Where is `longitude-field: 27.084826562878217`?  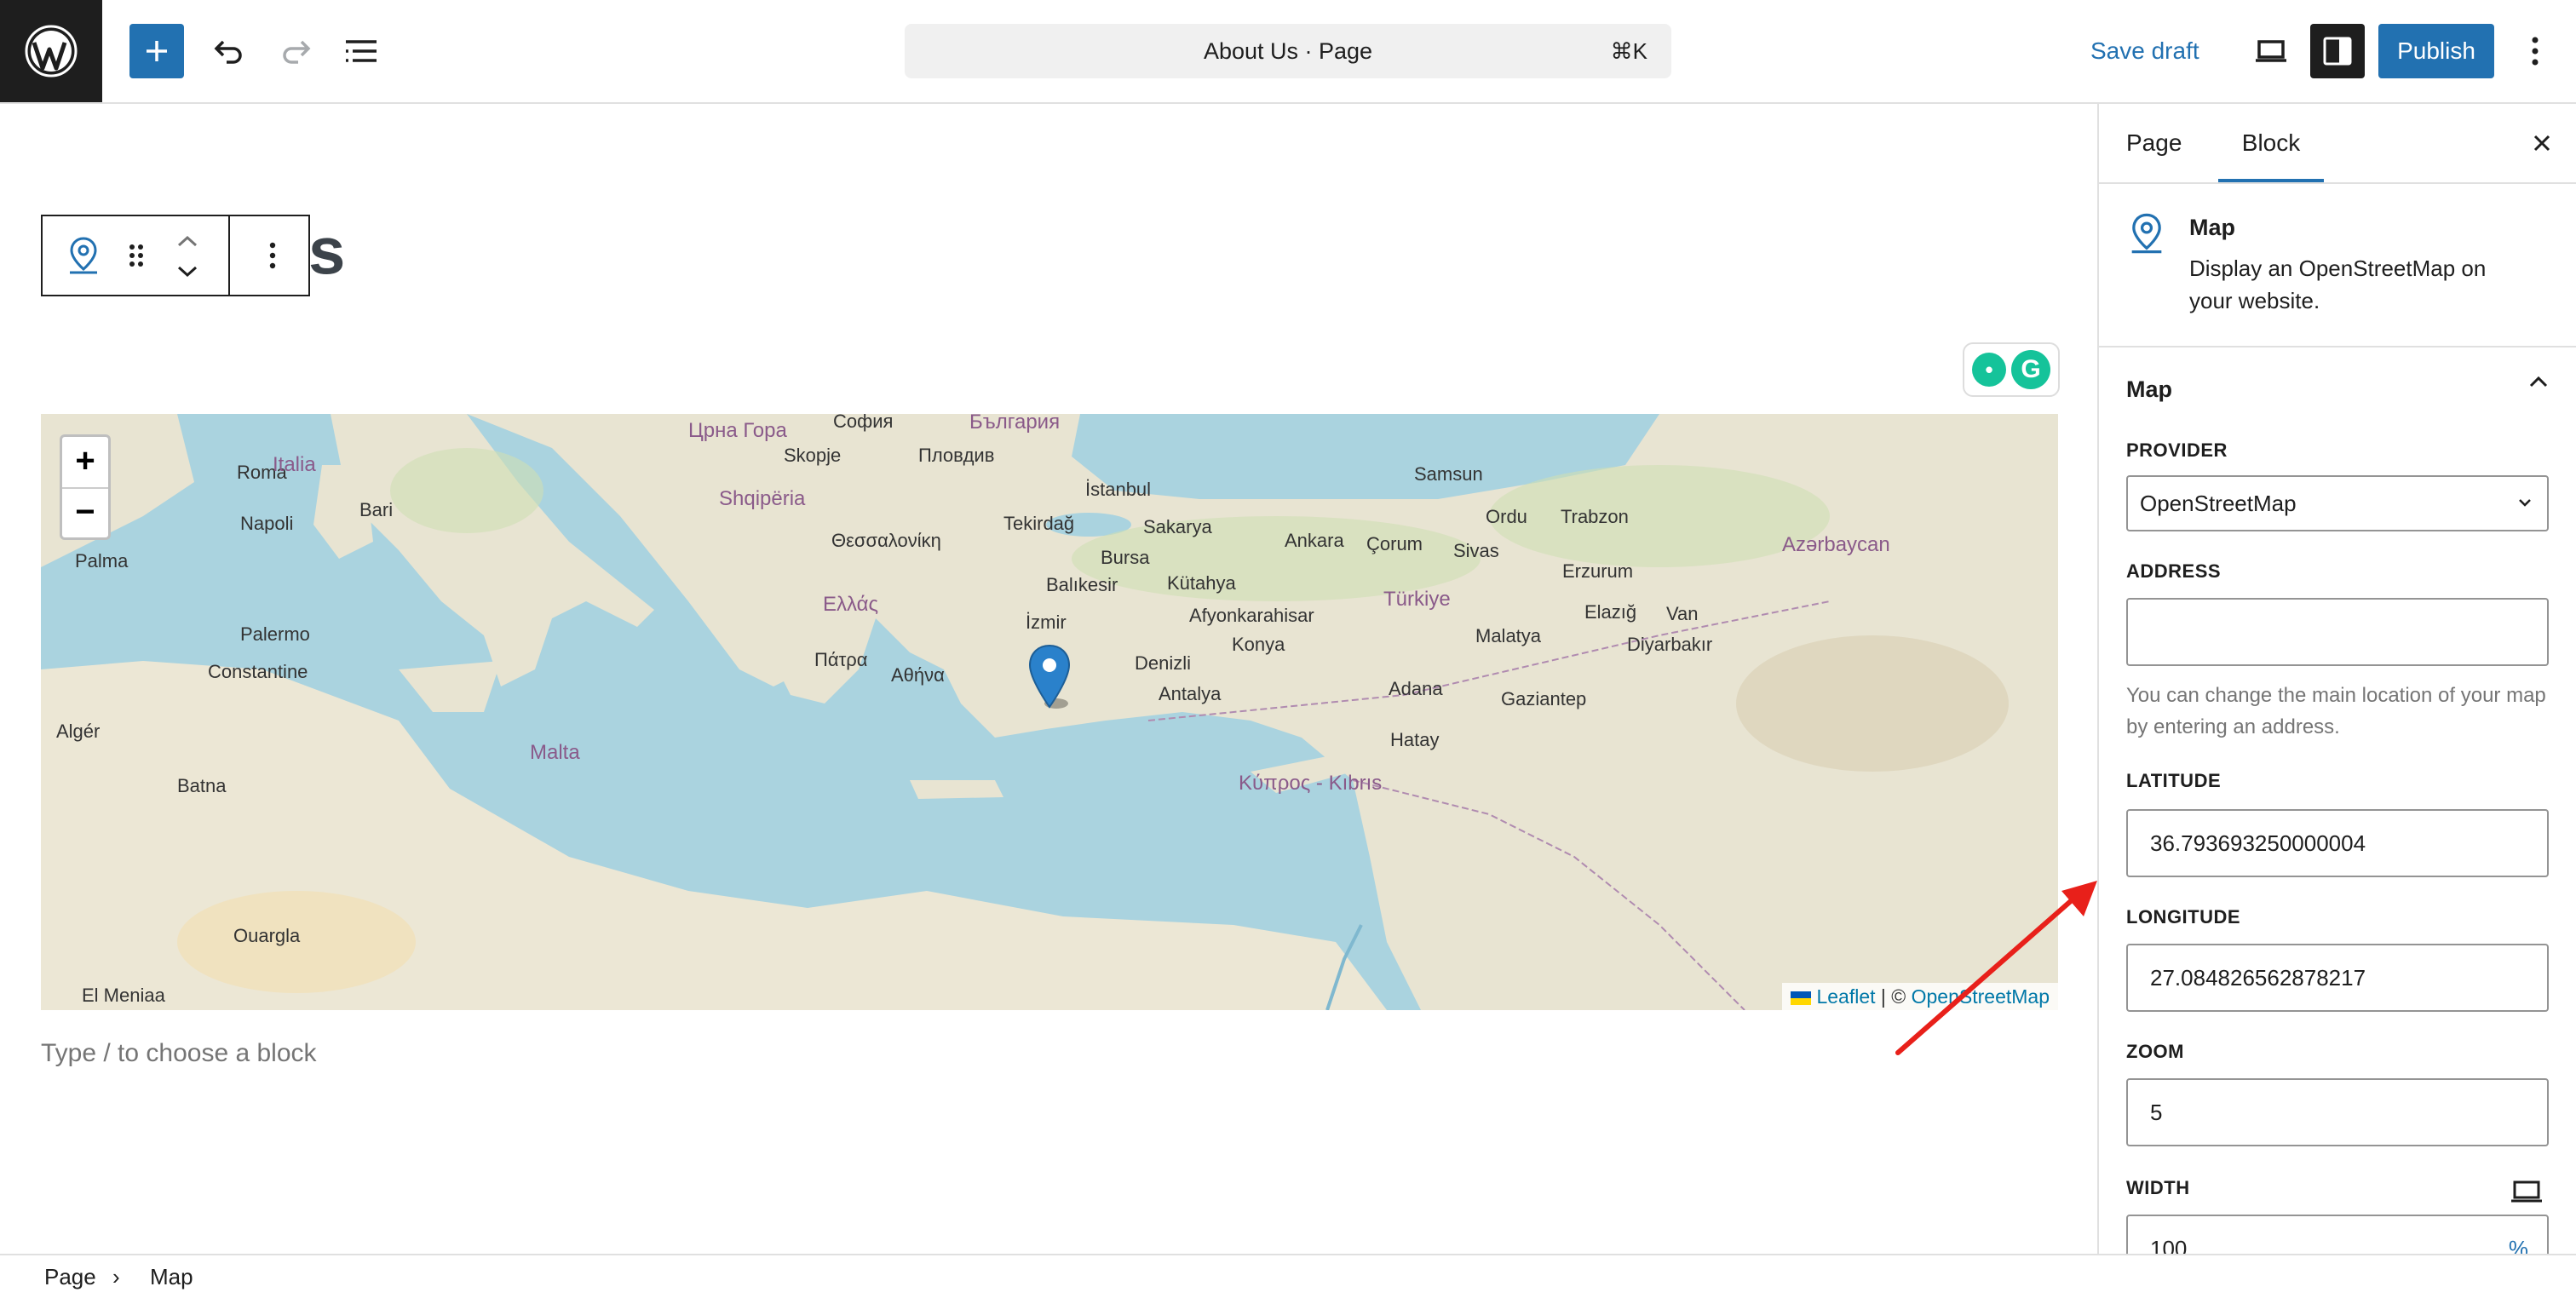 longitude-field: 27.084826562878217 is located at coordinates (2337, 978).